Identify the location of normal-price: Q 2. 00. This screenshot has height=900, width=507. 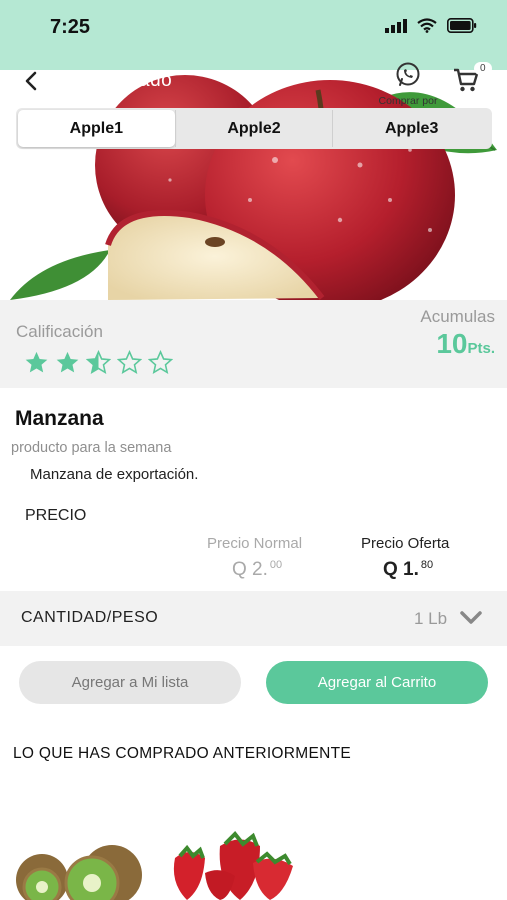
(257, 570).